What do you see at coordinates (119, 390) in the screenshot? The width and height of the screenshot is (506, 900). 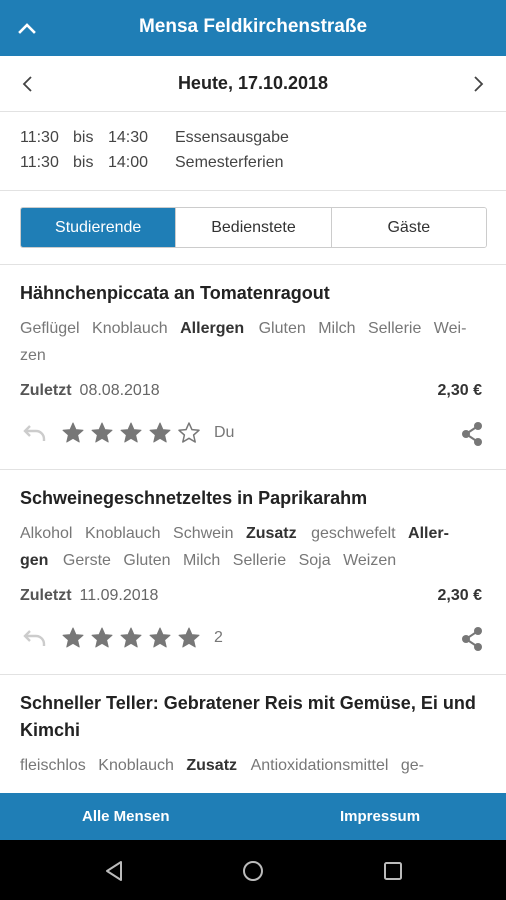 I see `last-served-date: 08.08.2018` at bounding box center [119, 390].